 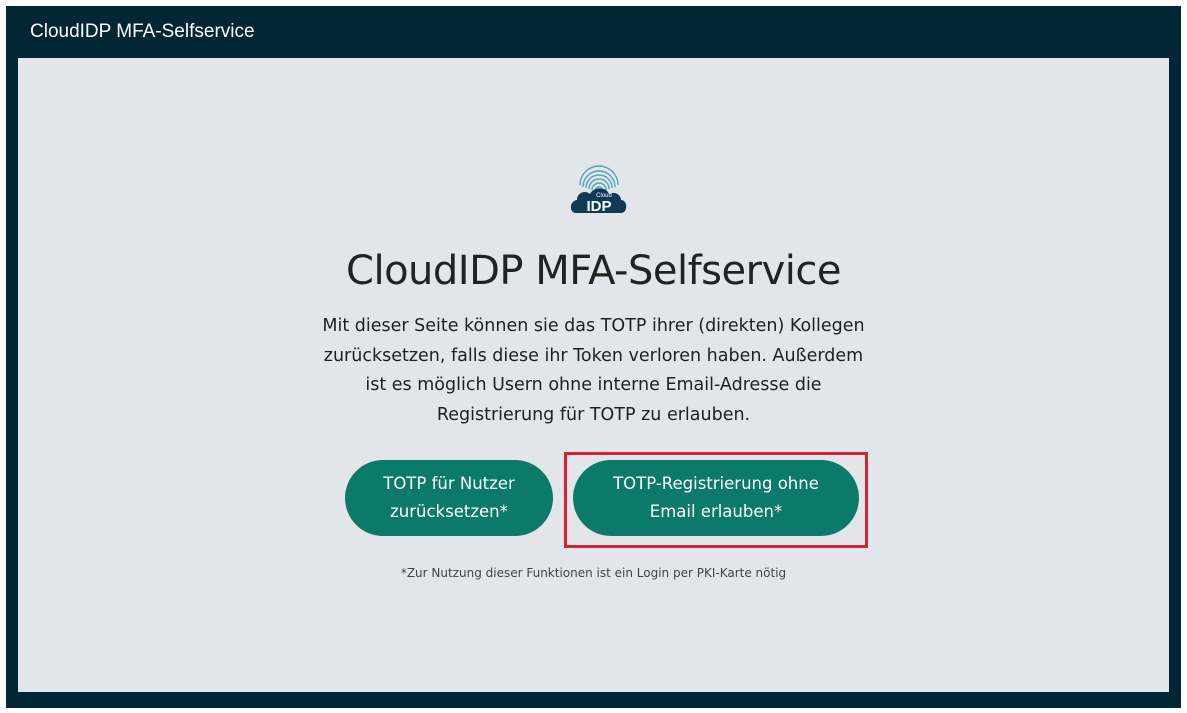 I want to click on page-title: CloudIDP MFA-Selfservice, so click(x=593, y=271).